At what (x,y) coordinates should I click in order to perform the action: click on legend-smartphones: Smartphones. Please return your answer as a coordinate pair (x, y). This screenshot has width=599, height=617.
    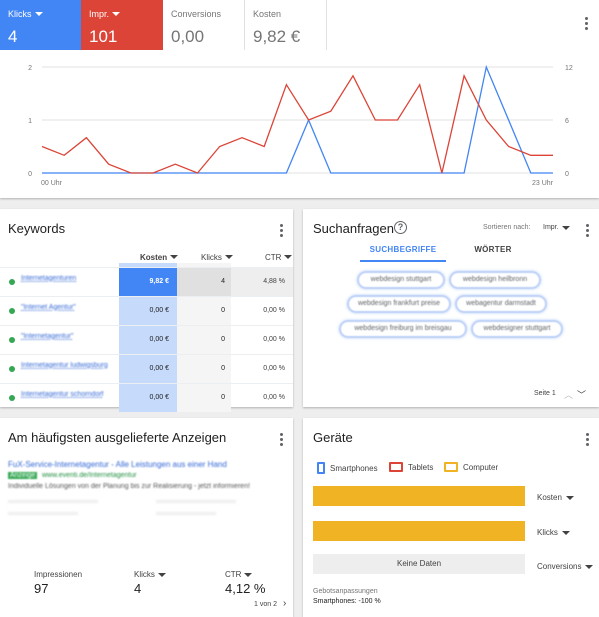
    Looking at the image, I should click on (347, 468).